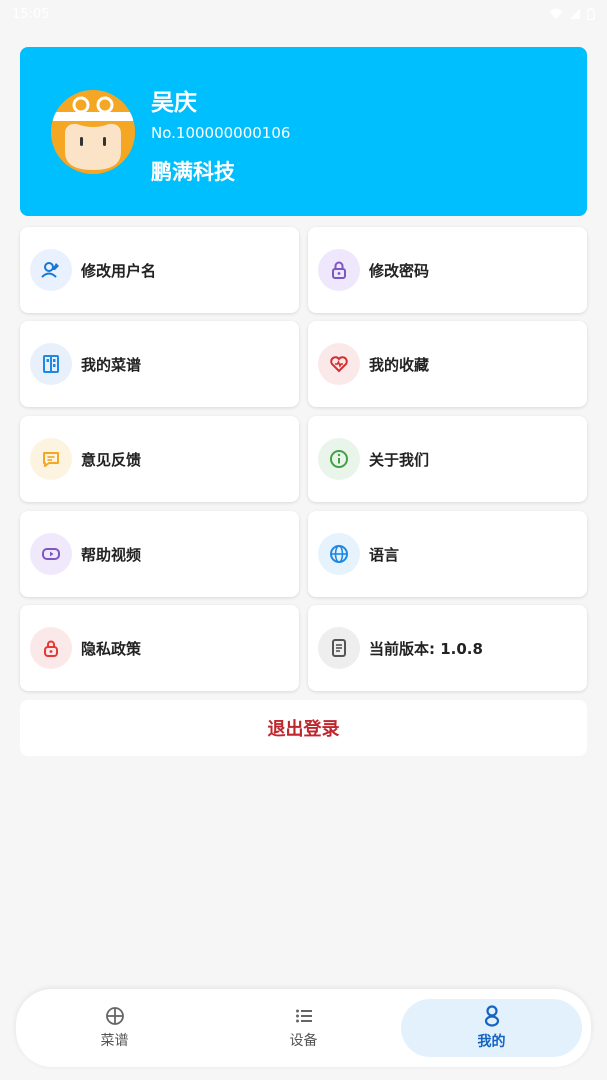 The height and width of the screenshot is (1080, 607). What do you see at coordinates (159, 364) in the screenshot?
I see `menu-item-my-recipes: 我的菜谱` at bounding box center [159, 364].